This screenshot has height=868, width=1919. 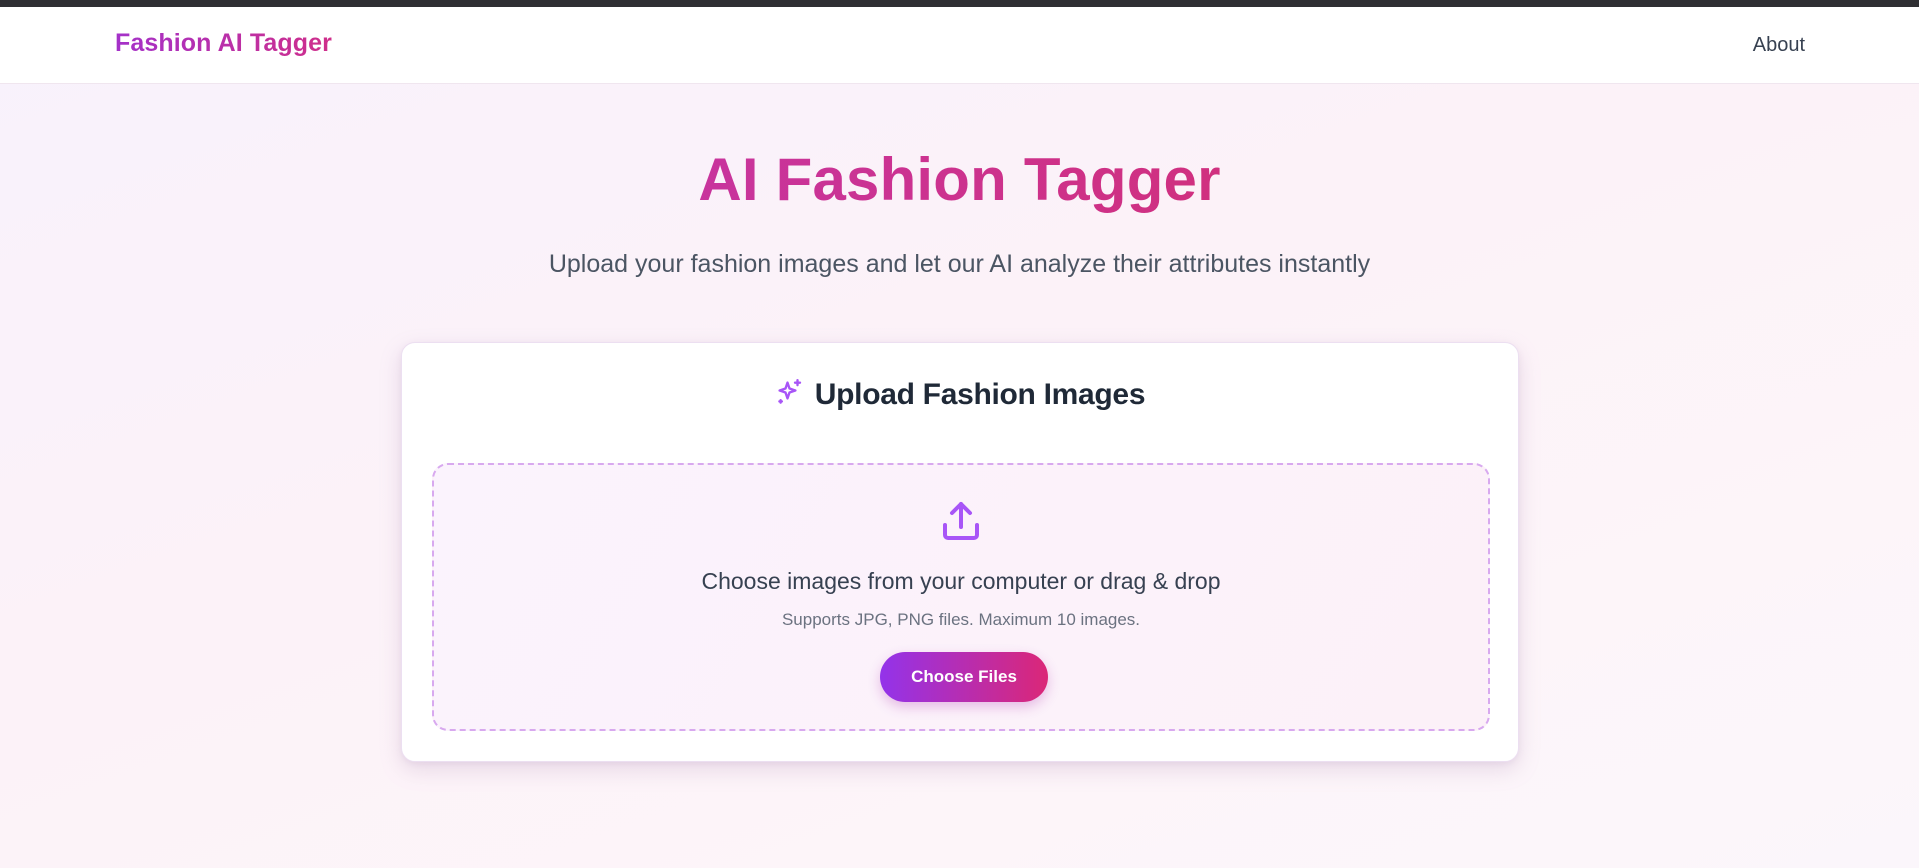 What do you see at coordinates (1779, 45) in the screenshot?
I see `nav-link-about: About` at bounding box center [1779, 45].